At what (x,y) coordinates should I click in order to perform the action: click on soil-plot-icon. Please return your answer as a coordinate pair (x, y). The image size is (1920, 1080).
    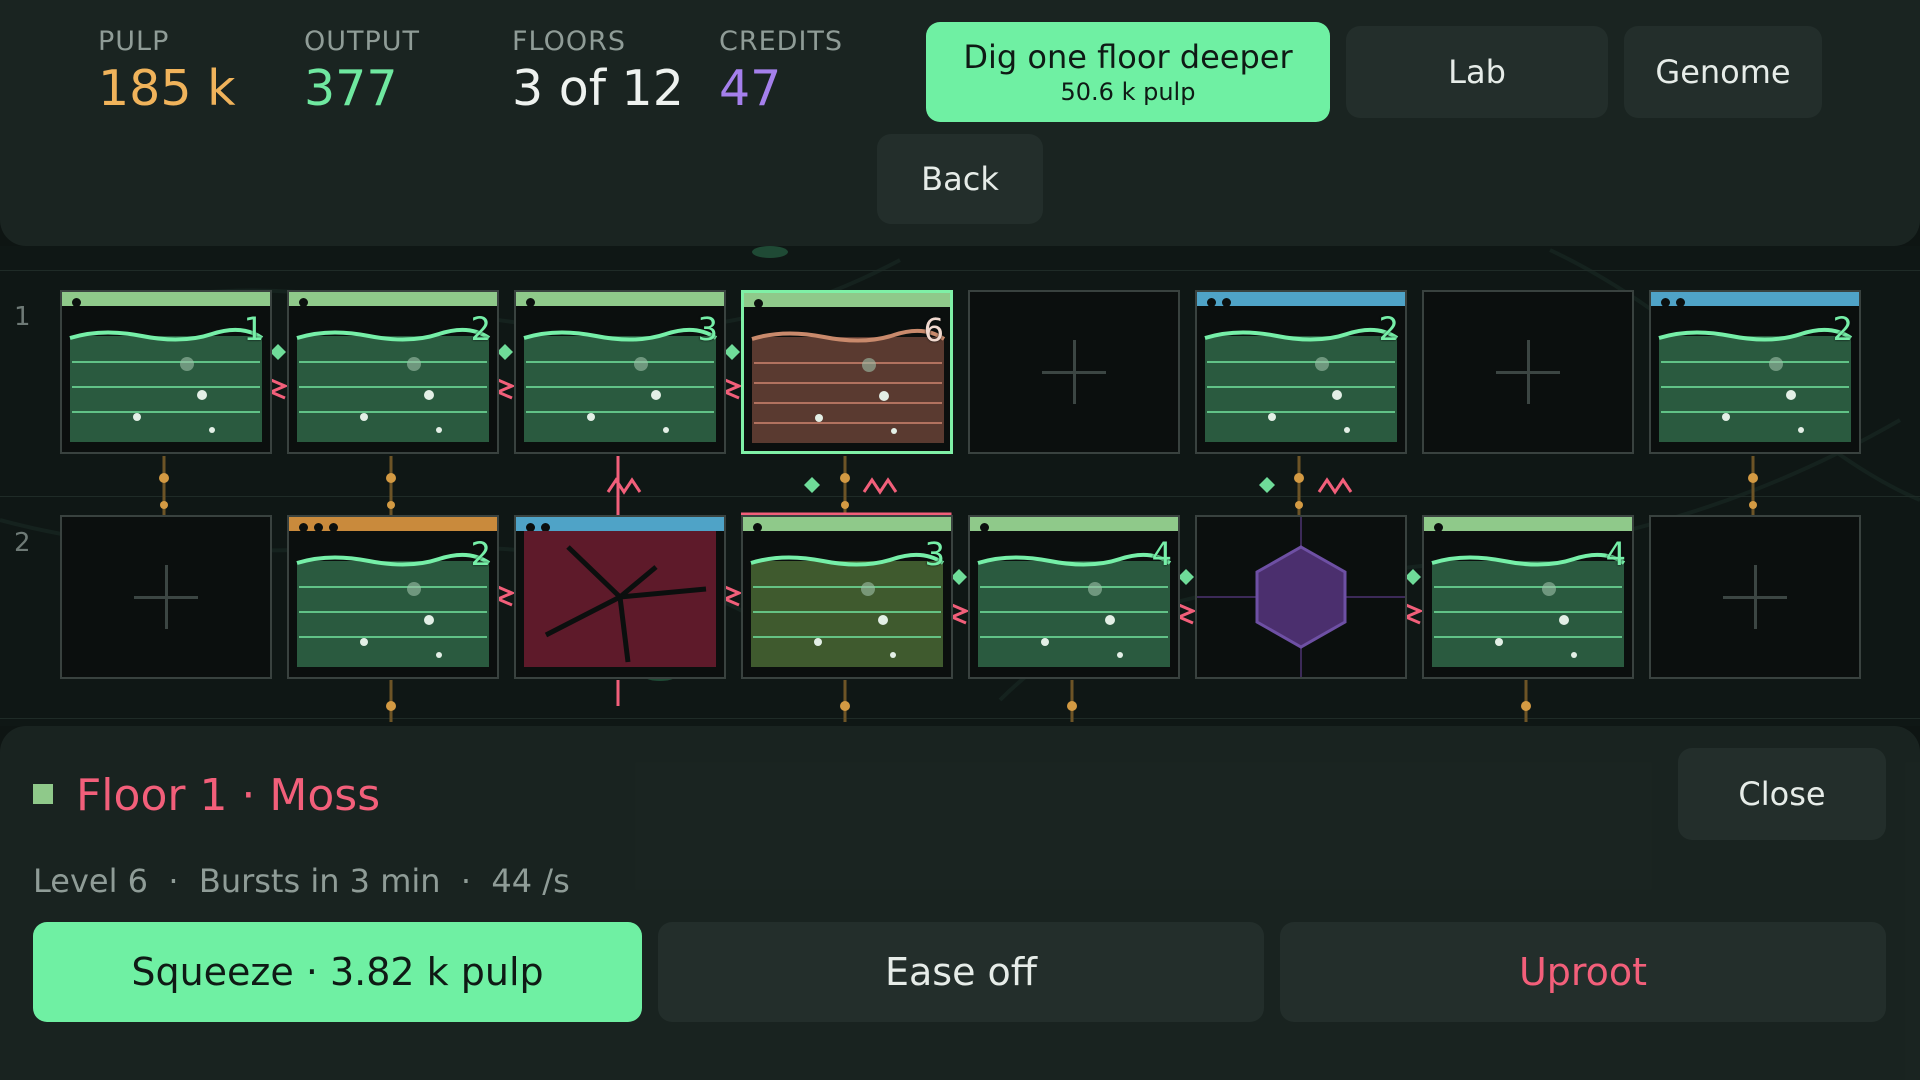
    Looking at the image, I should click on (848, 385).